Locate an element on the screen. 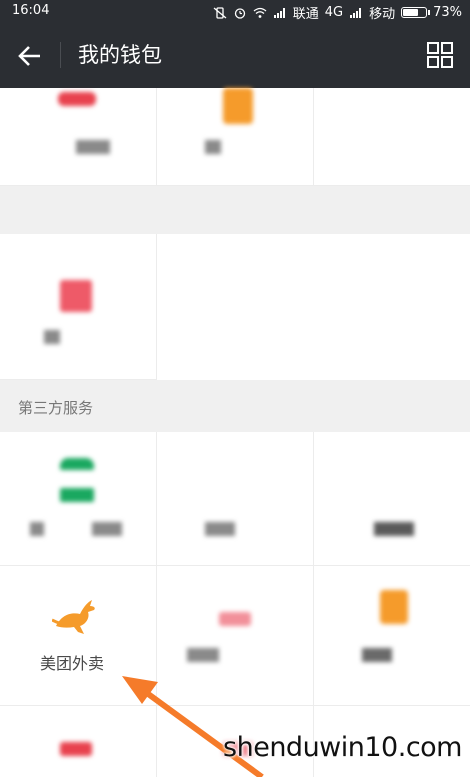 This screenshot has width=470, height=777. page-title: 我的钱包 is located at coordinates (120, 55).